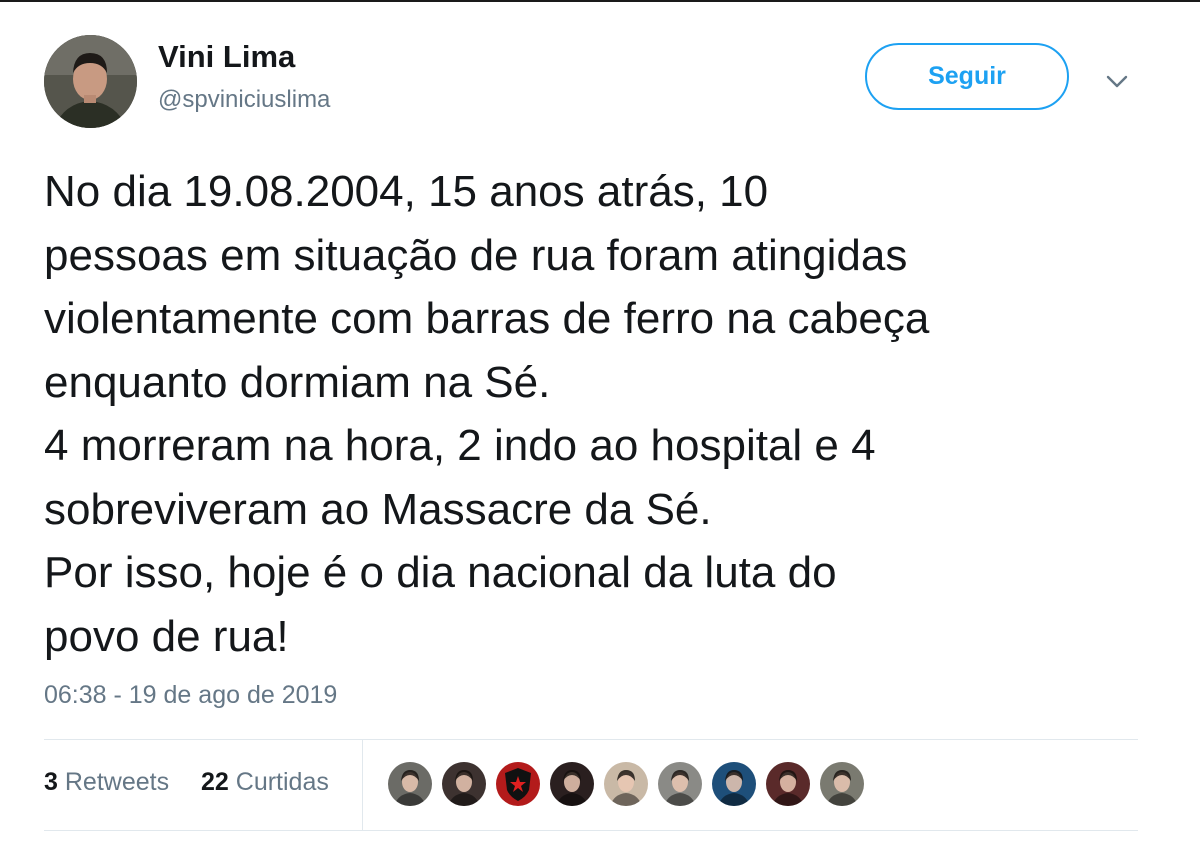  What do you see at coordinates (378, 509) in the screenshot?
I see `tweet-text-line: sobreviveram ao Massacre da Sé.` at bounding box center [378, 509].